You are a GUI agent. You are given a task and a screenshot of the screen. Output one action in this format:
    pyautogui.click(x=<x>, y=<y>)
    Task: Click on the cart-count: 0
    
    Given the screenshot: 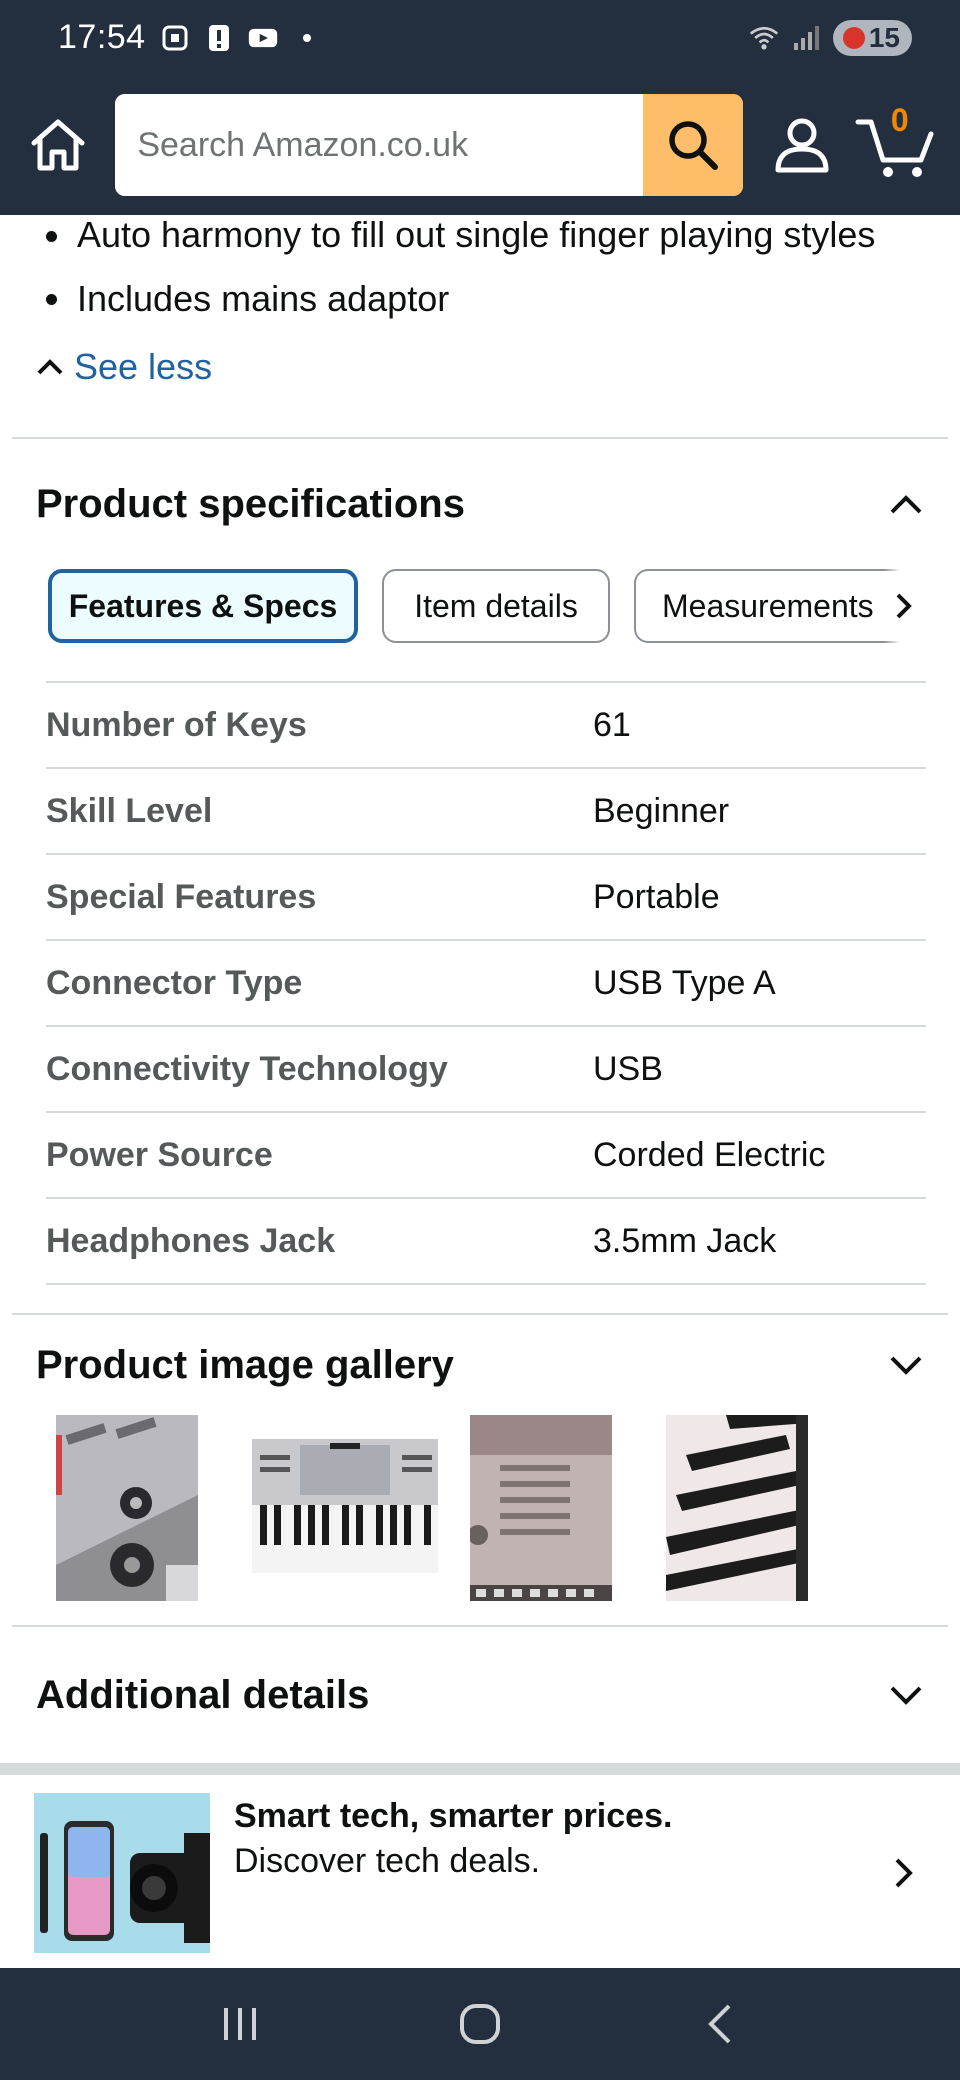 What is the action you would take?
    pyautogui.click(x=899, y=120)
    